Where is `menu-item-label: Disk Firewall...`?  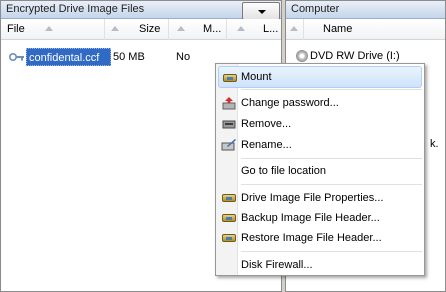 menu-item-label: Disk Firewall... is located at coordinates (277, 265).